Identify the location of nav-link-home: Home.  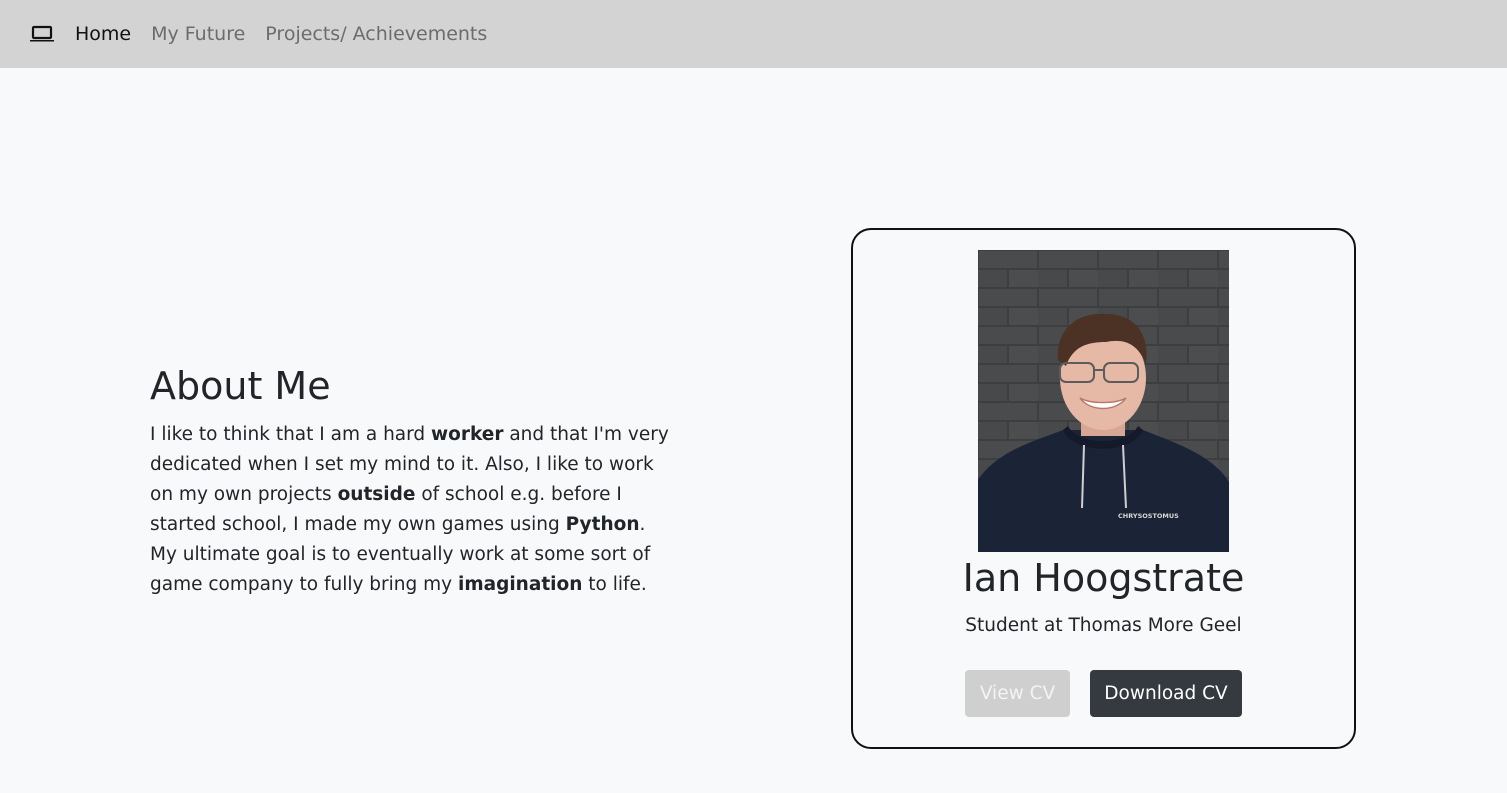
(103, 34).